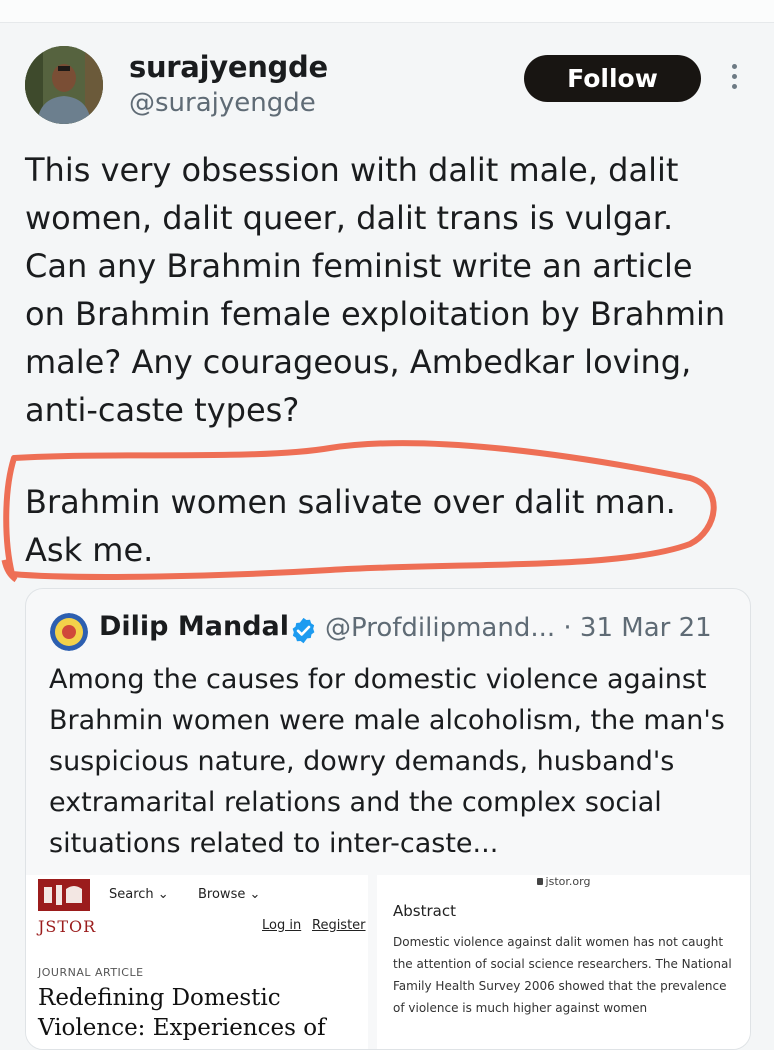  I want to click on jstor-register-link: Register, so click(339, 925).